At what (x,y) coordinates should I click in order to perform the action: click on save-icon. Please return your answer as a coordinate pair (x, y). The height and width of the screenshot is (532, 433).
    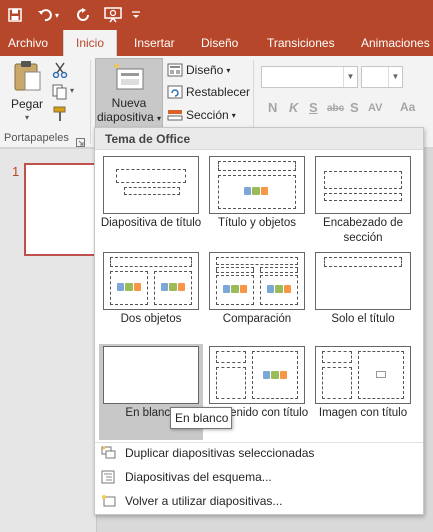
    Looking at the image, I should click on (15, 15).